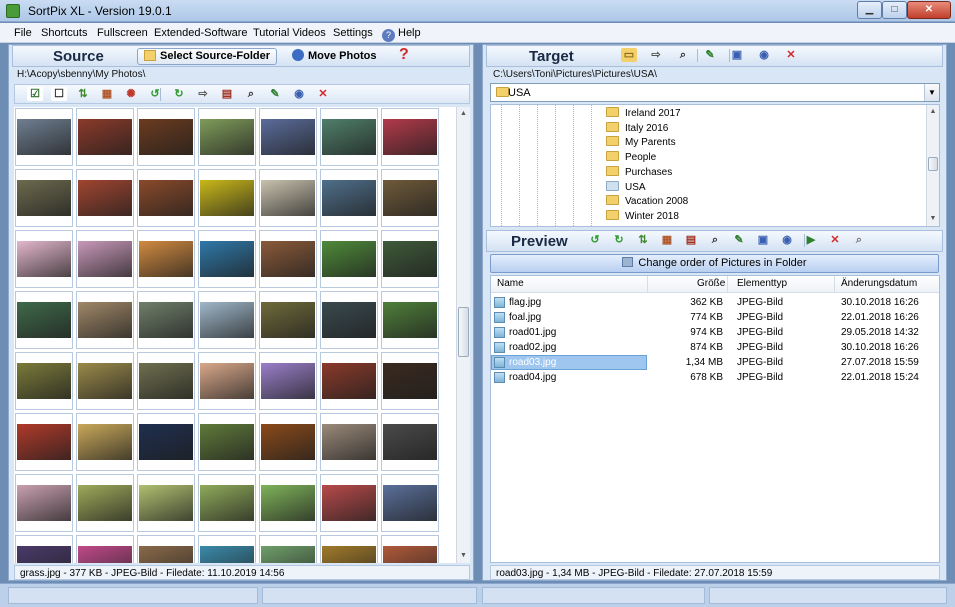  What do you see at coordinates (715, 92) in the screenshot?
I see `target-folder-select: USA ▼` at bounding box center [715, 92].